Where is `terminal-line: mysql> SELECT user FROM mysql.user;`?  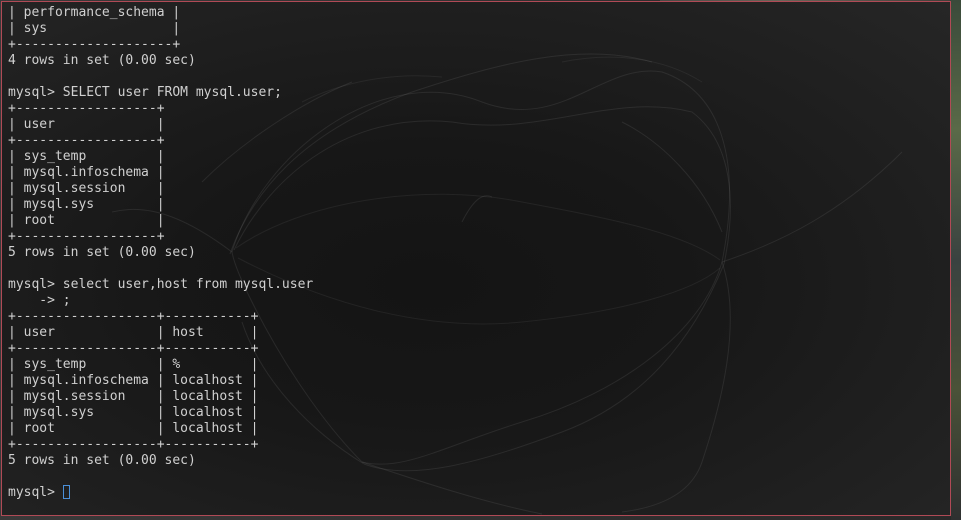
terminal-line: mysql> SELECT user FROM mysql.user; is located at coordinates (145, 92).